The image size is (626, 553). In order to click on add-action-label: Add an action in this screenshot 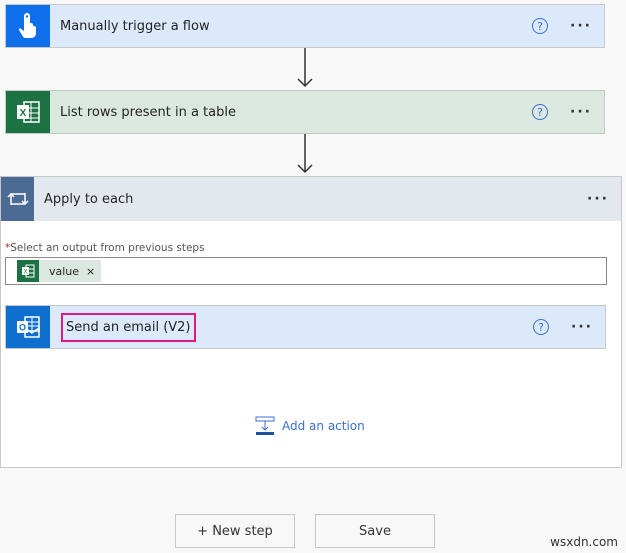, I will do `click(323, 426)`.